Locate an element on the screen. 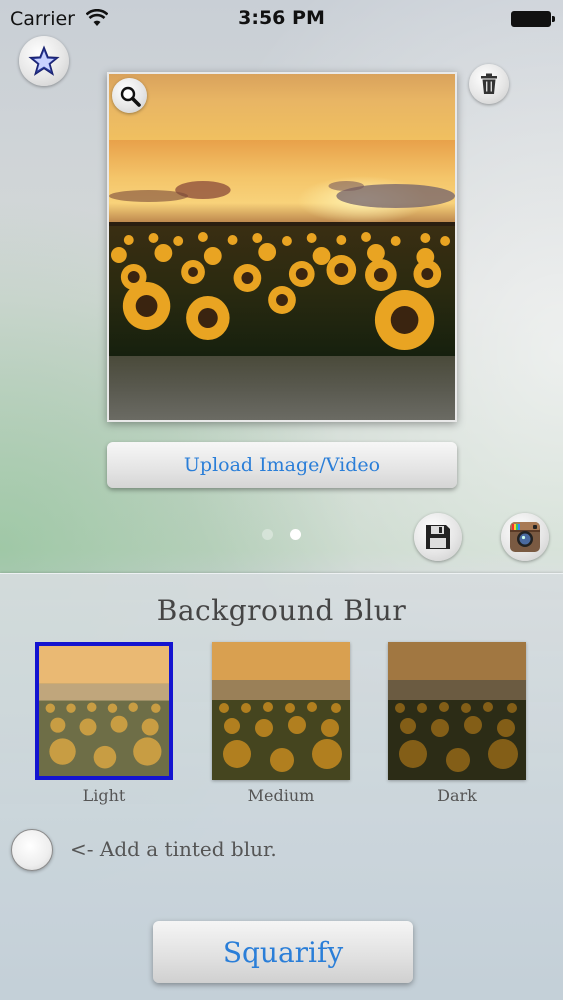 The width and height of the screenshot is (563, 1000). clock: 3:56 PM is located at coordinates (281, 18).